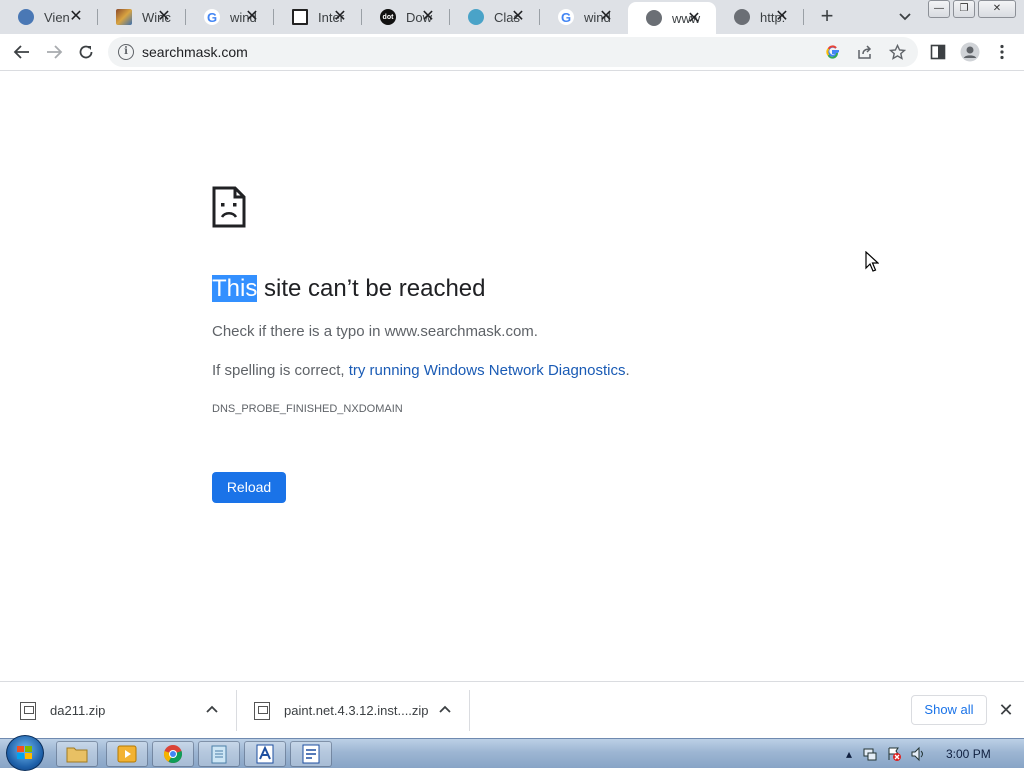 This screenshot has width=1024, height=771. What do you see at coordinates (760, 17) in the screenshot?
I see `browser-tab: http: ✕` at bounding box center [760, 17].